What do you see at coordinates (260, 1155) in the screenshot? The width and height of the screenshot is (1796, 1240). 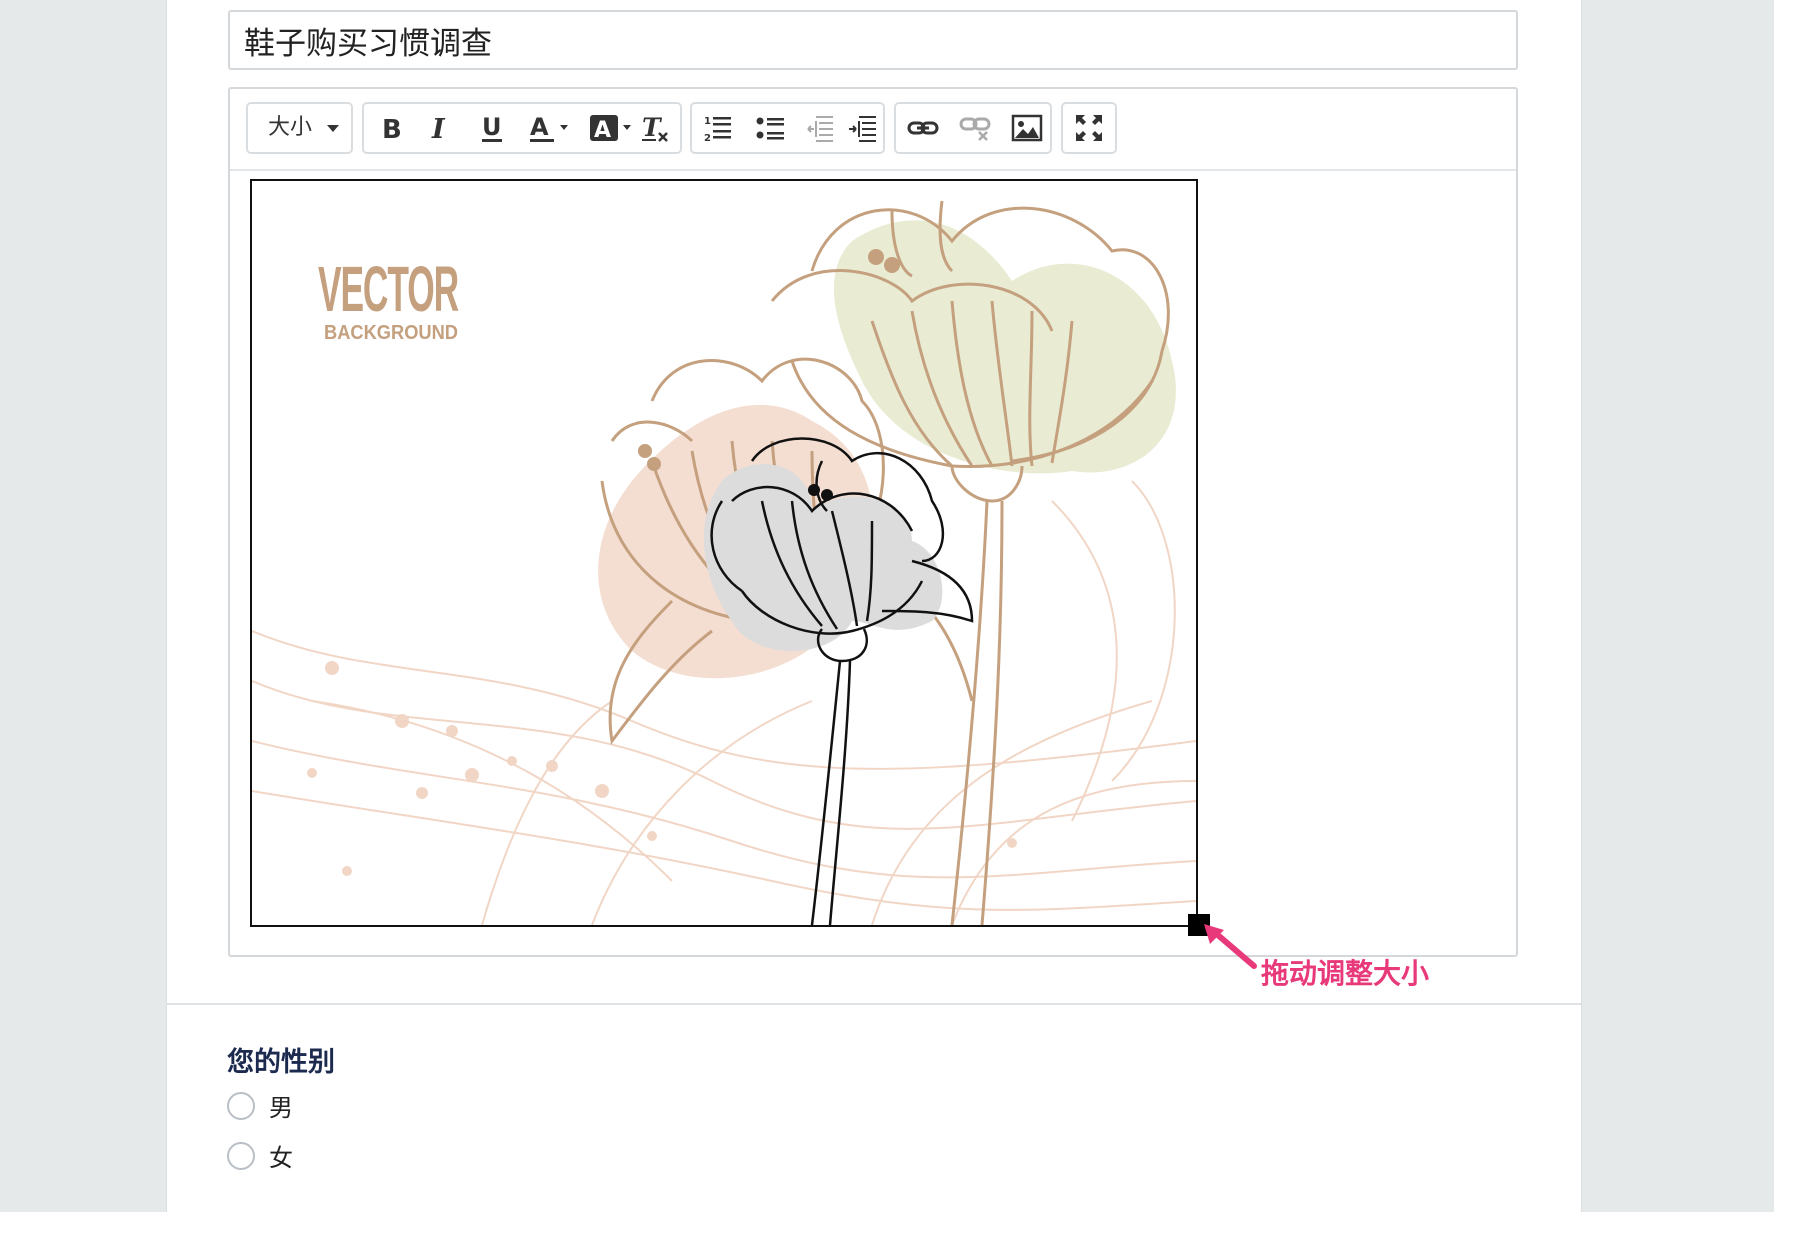 I see `option-female: 女` at bounding box center [260, 1155].